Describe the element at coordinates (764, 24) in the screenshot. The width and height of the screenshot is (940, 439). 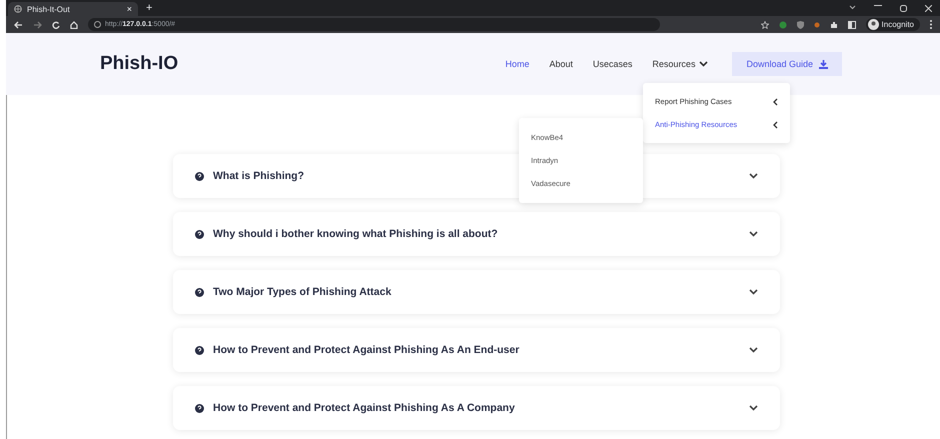
I see `star-icon` at that location.